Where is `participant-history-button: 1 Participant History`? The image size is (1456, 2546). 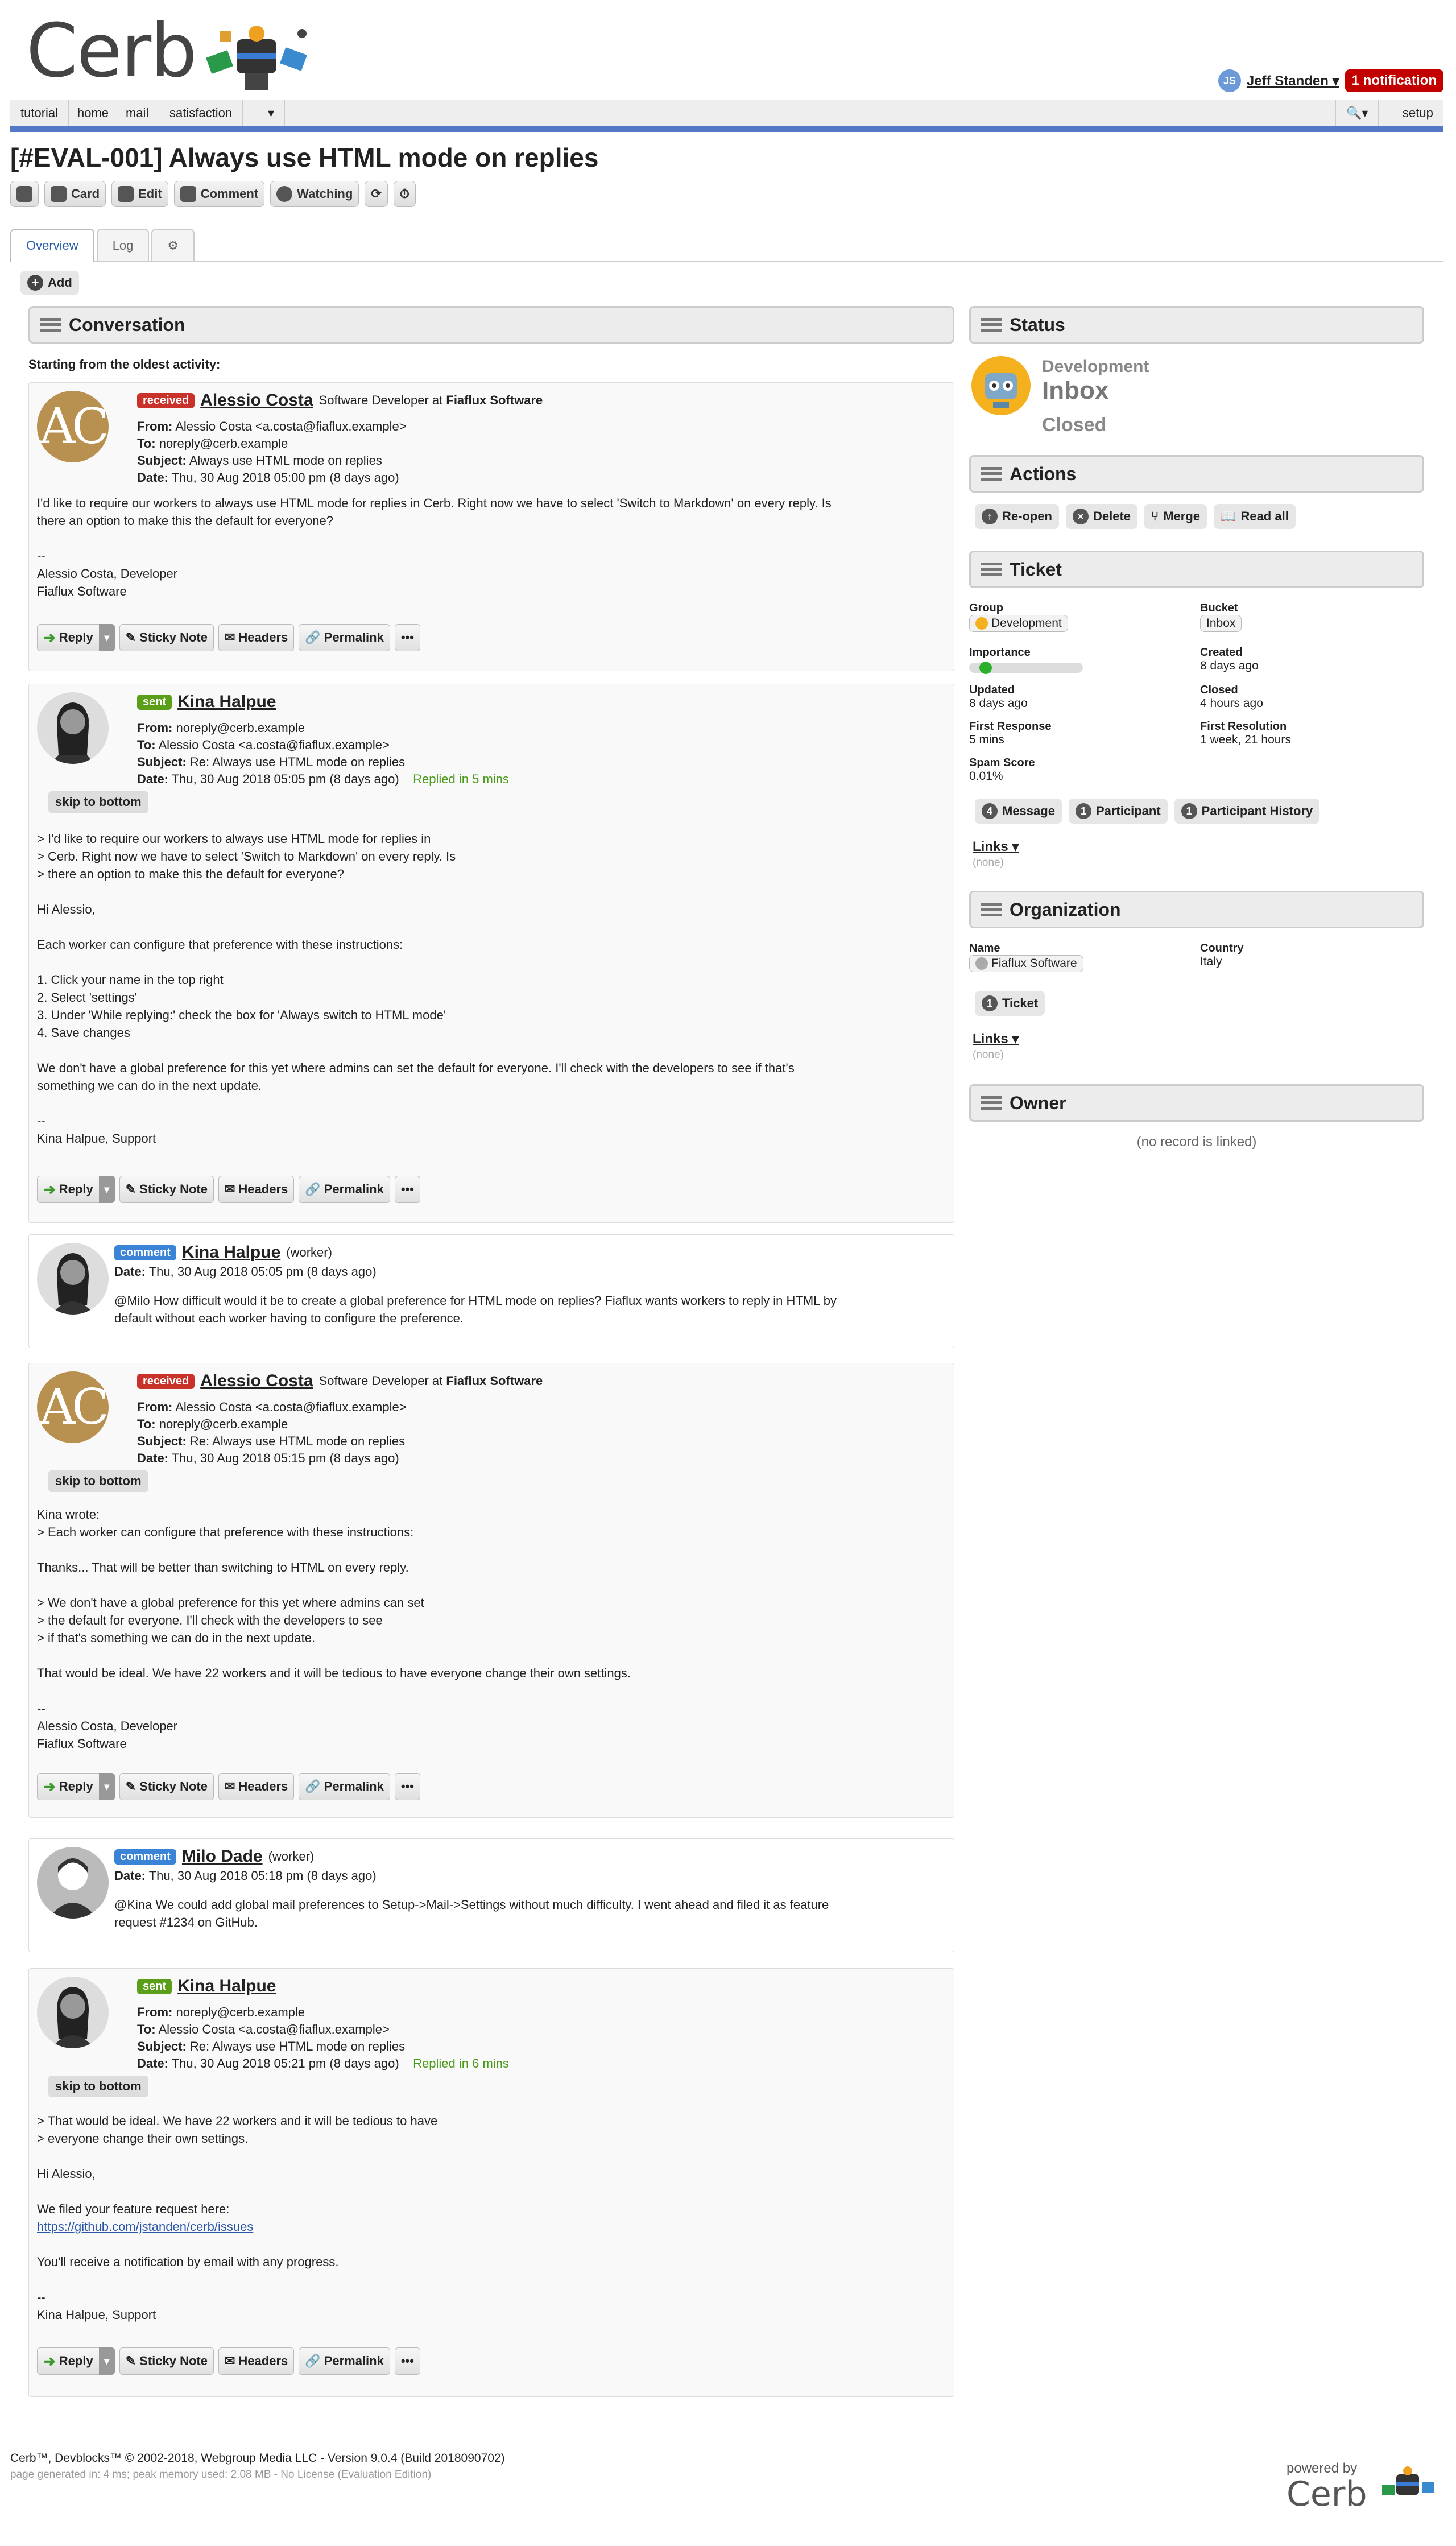 participant-history-button: 1 Participant History is located at coordinates (1247, 812).